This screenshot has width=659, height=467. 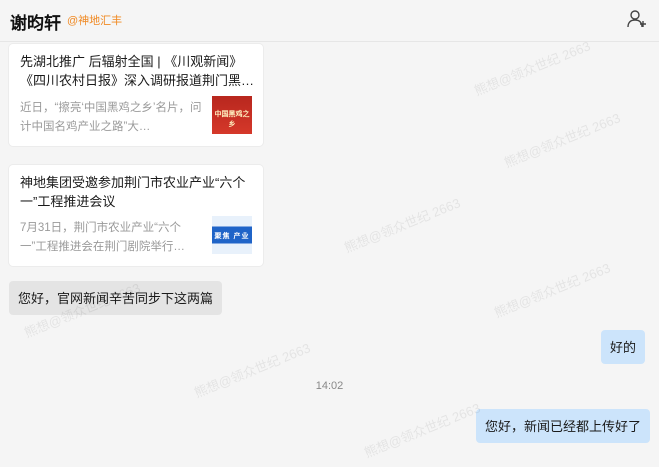 I want to click on contact-name: 谢昀轩, so click(x=35, y=23).